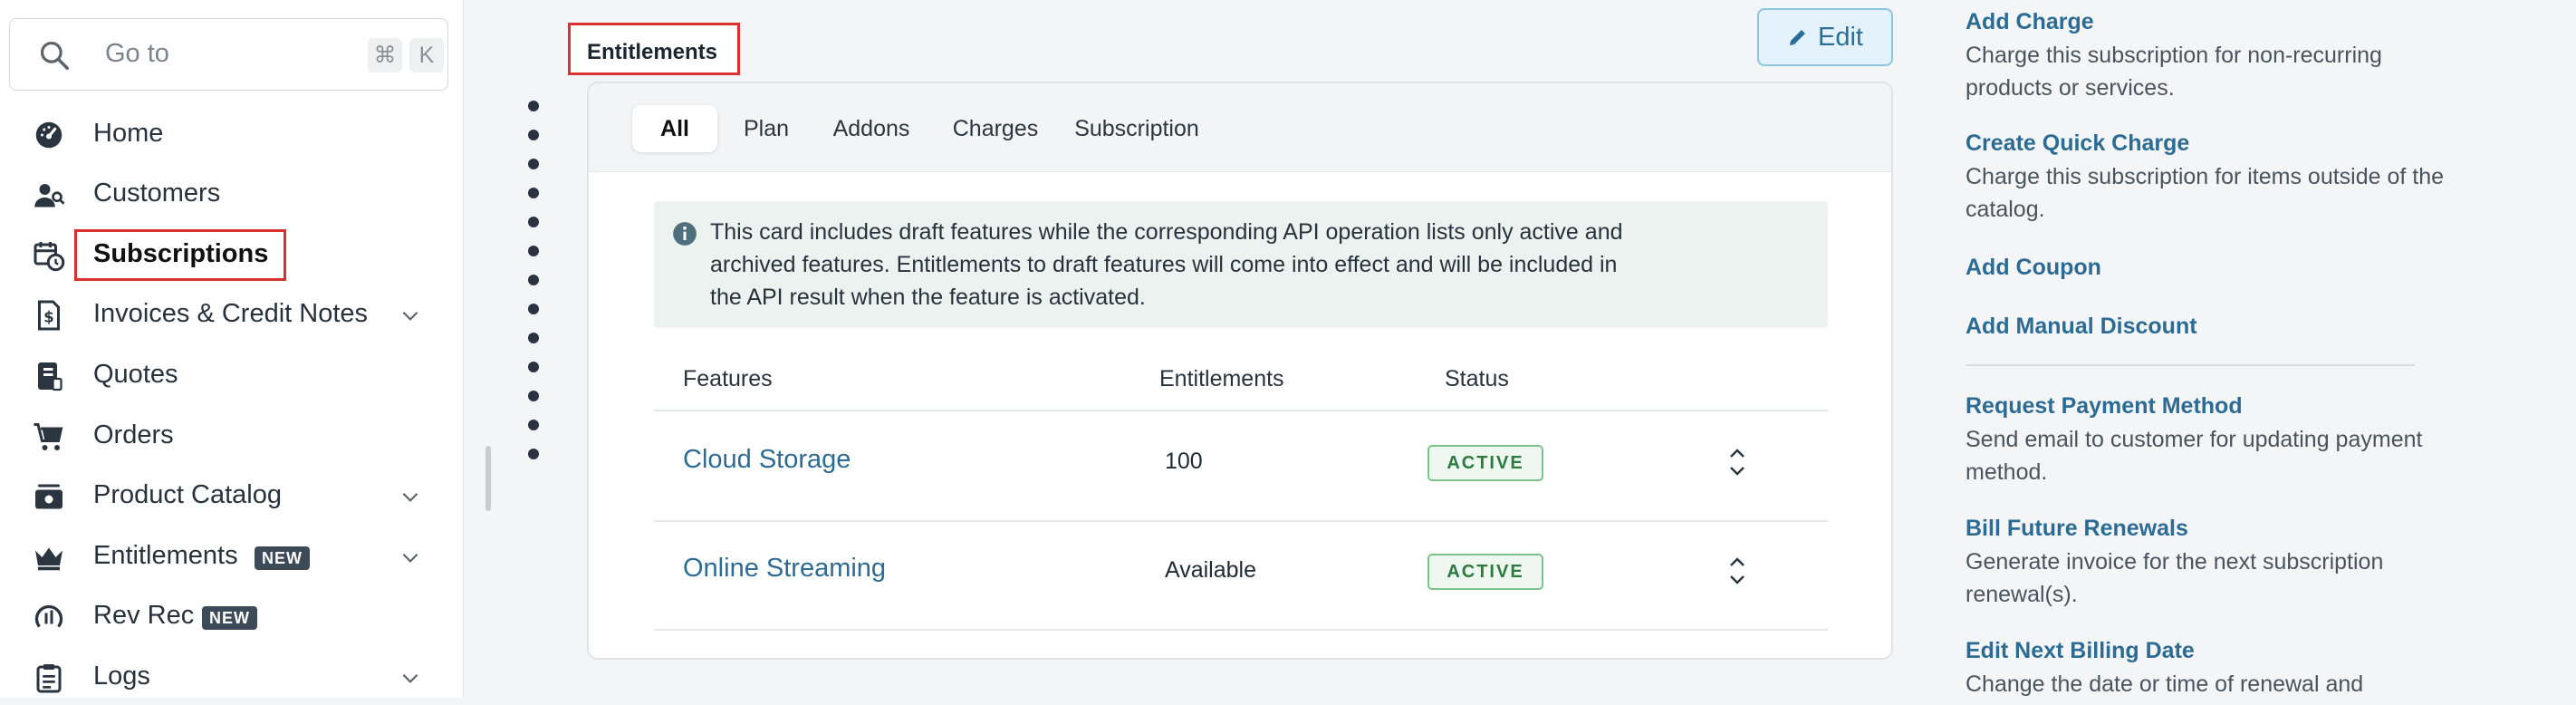 Image resolution: width=2576 pixels, height=705 pixels. Describe the element at coordinates (48, 135) in the screenshot. I see `dashboard-icon` at that location.